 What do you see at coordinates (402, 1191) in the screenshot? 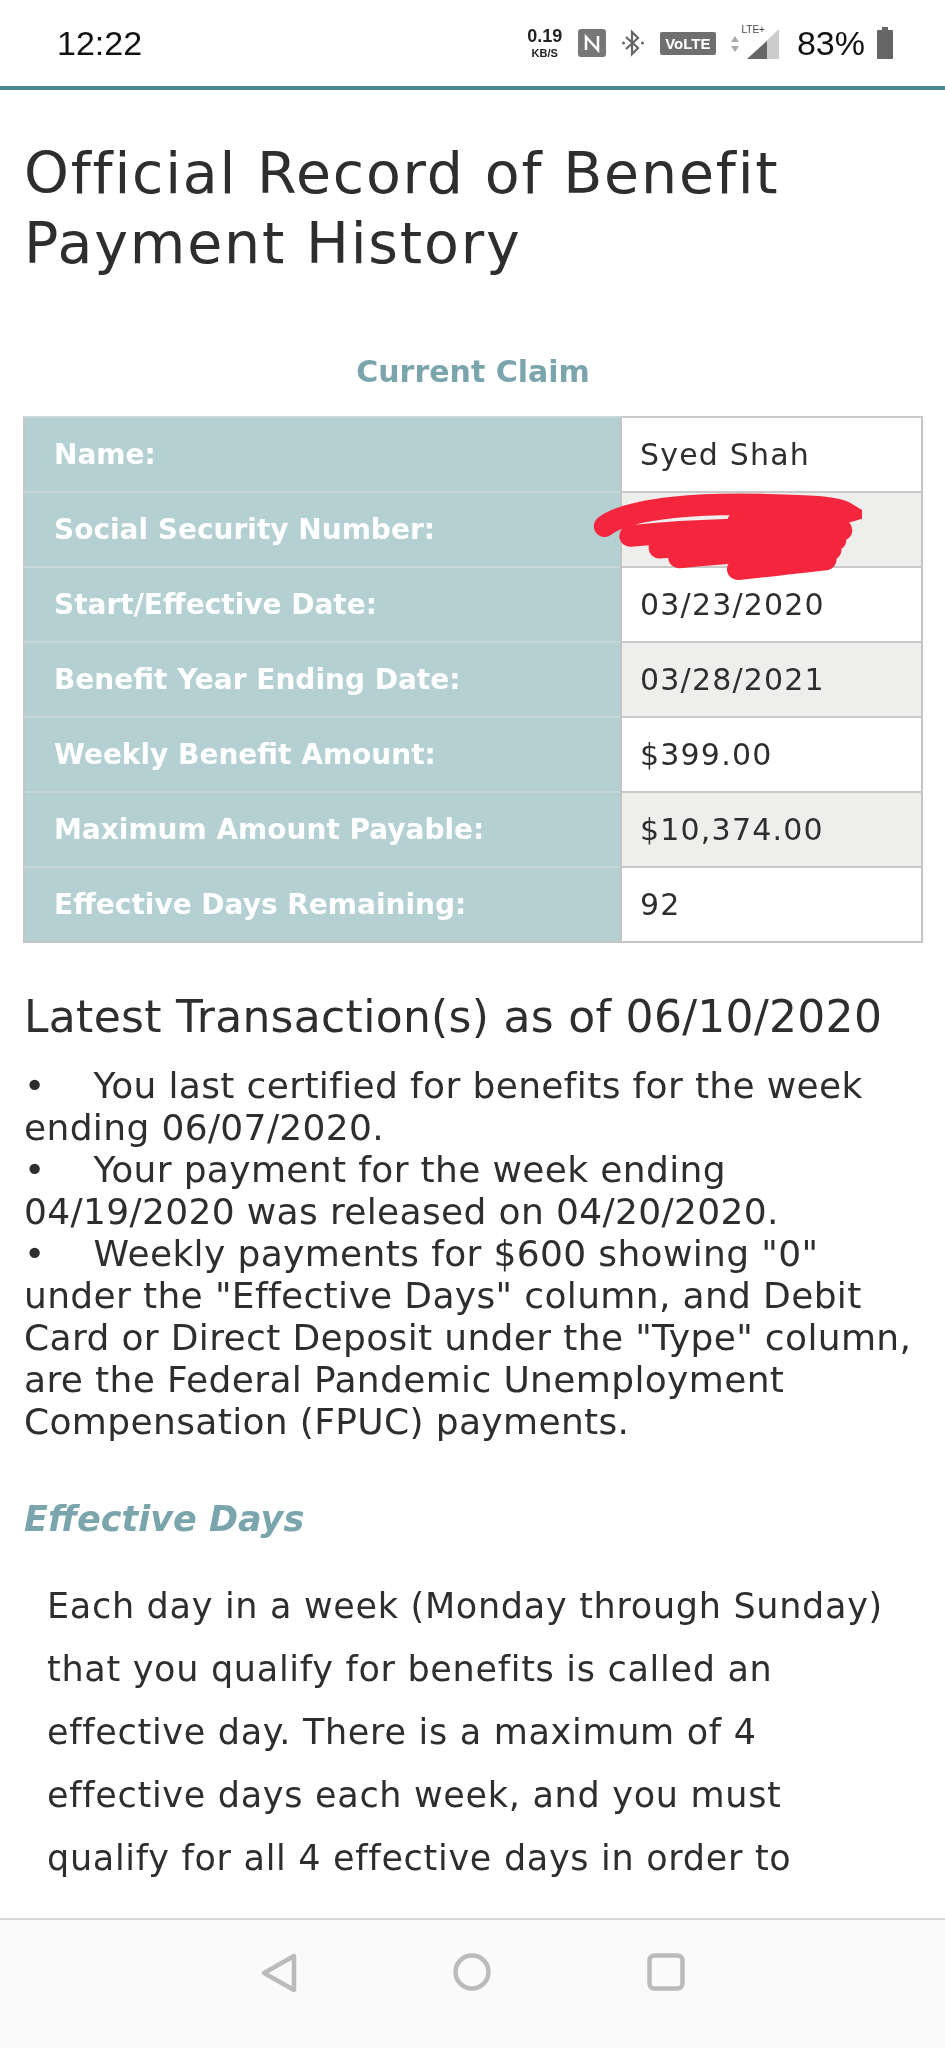
I see `bullet-item: • Your payment for the week ending 04/19/2020 was released on 04/20/2020.` at bounding box center [402, 1191].